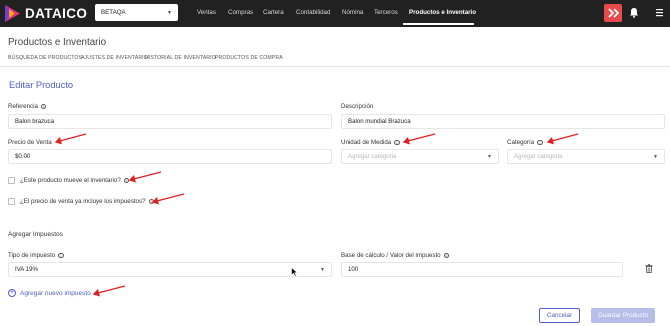  I want to click on precio-label: Precio de Venta, so click(30, 142).